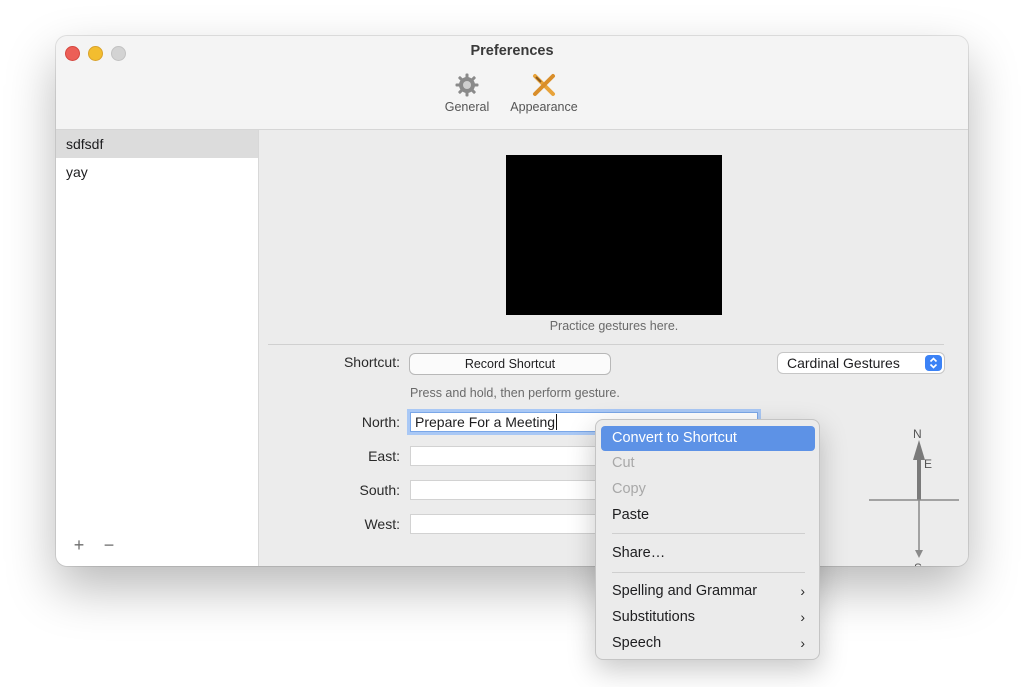 The width and height of the screenshot is (1024, 687). Describe the element at coordinates (157, 144) in the screenshot. I see `sidebar-item: sdfsdf` at that location.